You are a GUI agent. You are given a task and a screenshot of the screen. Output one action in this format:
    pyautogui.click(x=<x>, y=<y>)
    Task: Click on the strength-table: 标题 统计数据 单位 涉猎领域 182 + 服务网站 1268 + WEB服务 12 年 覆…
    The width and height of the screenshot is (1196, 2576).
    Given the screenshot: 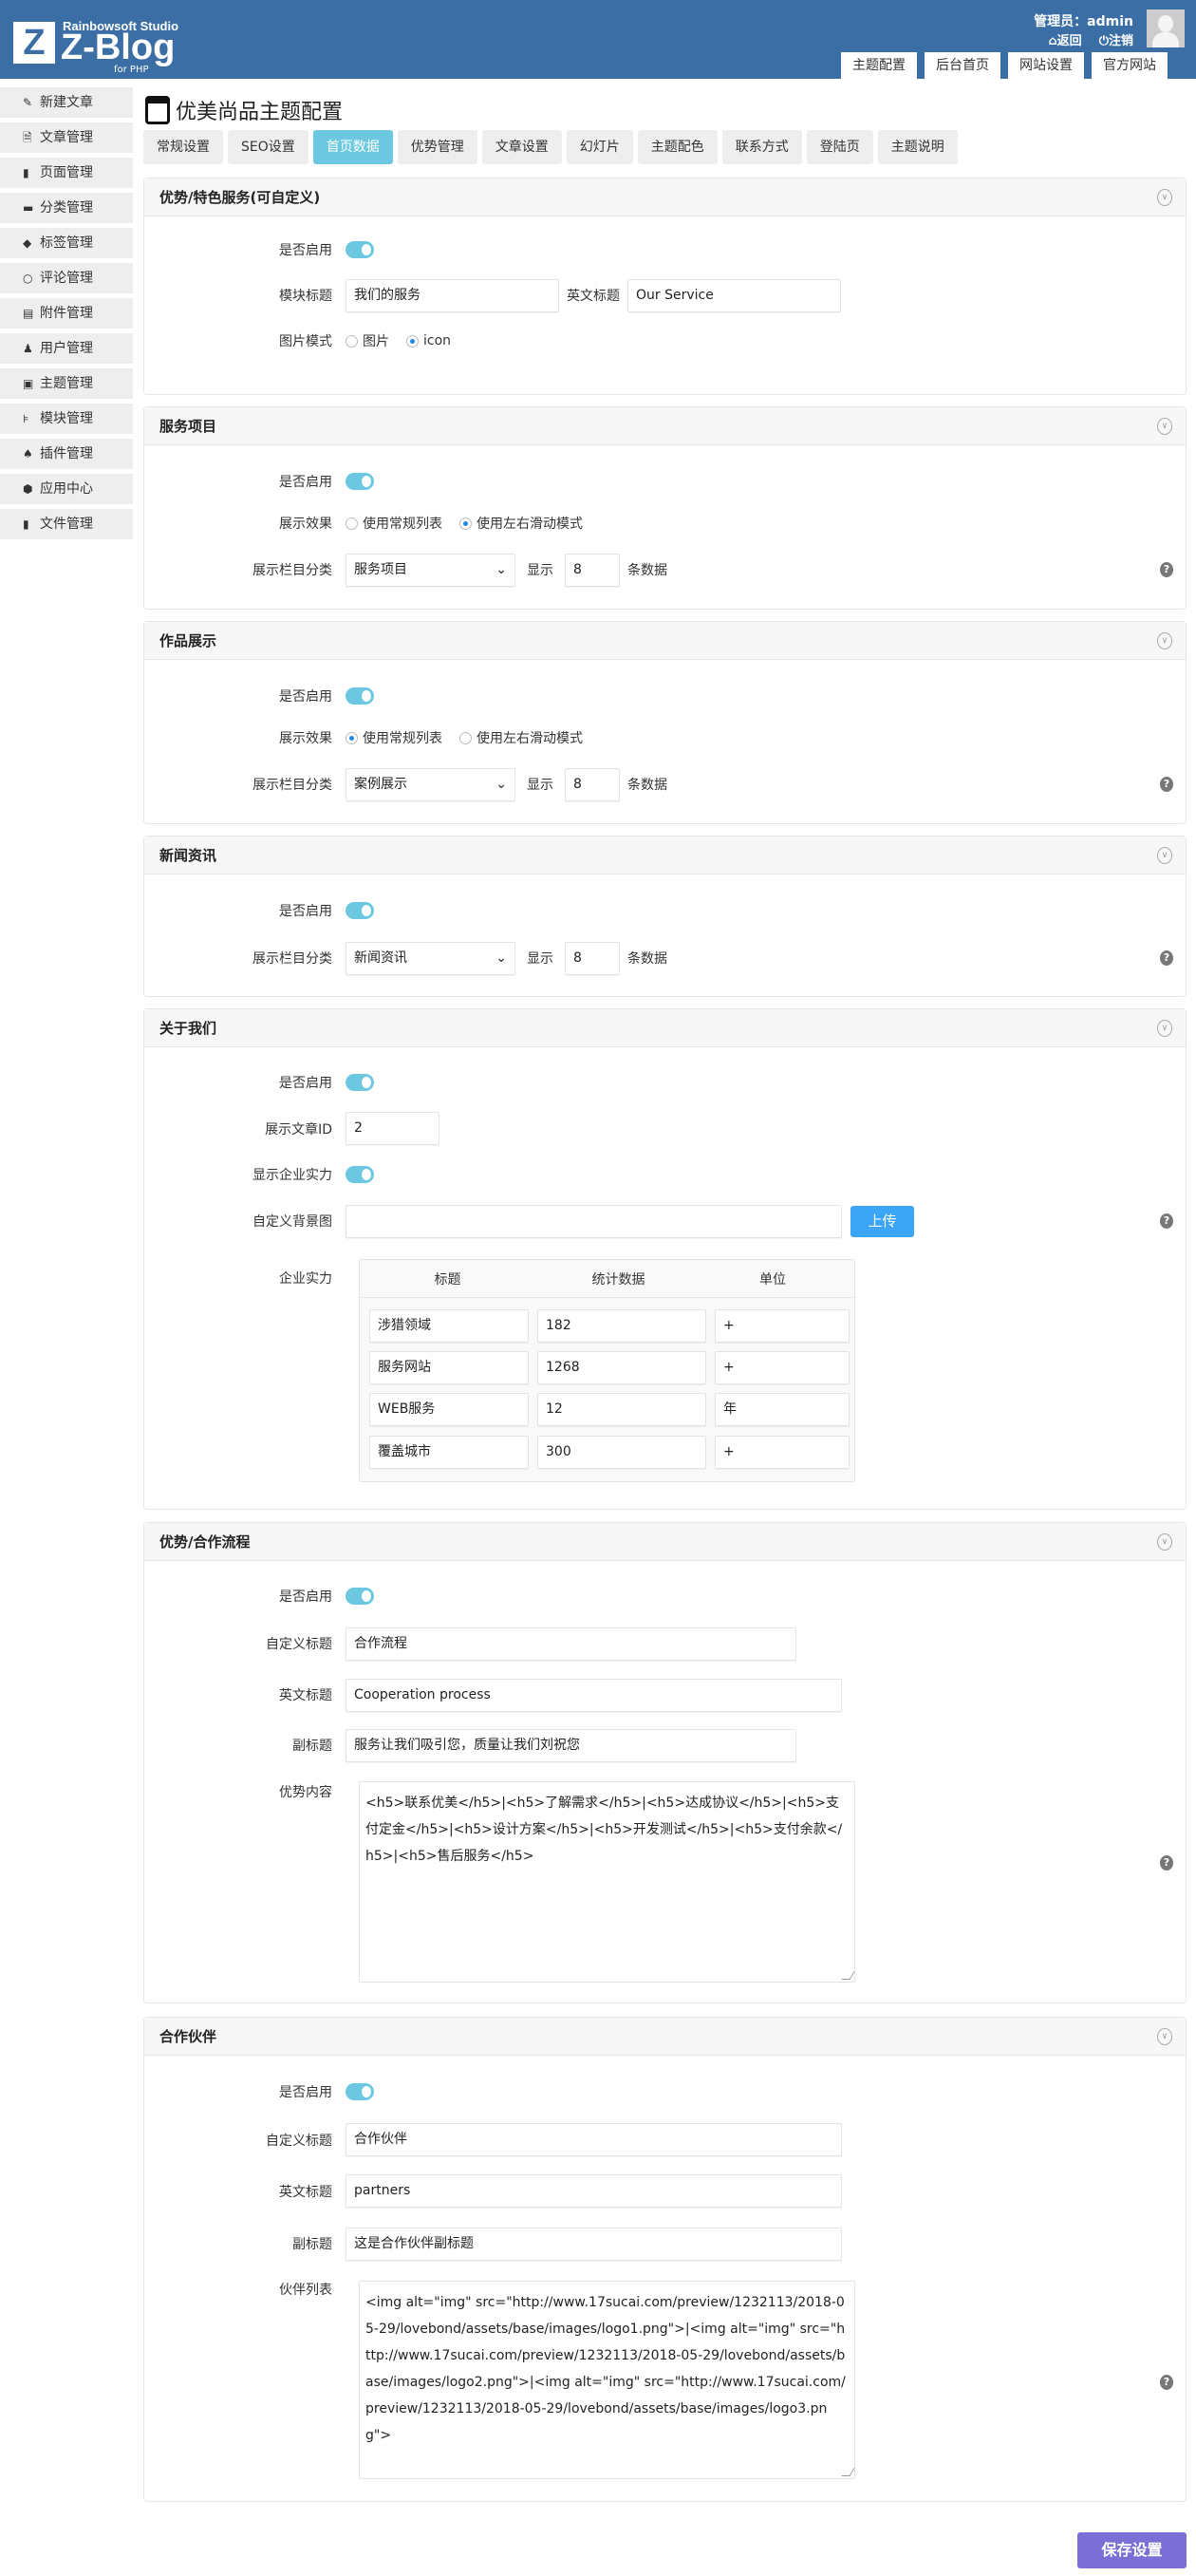 What is the action you would take?
    pyautogui.click(x=607, y=1370)
    